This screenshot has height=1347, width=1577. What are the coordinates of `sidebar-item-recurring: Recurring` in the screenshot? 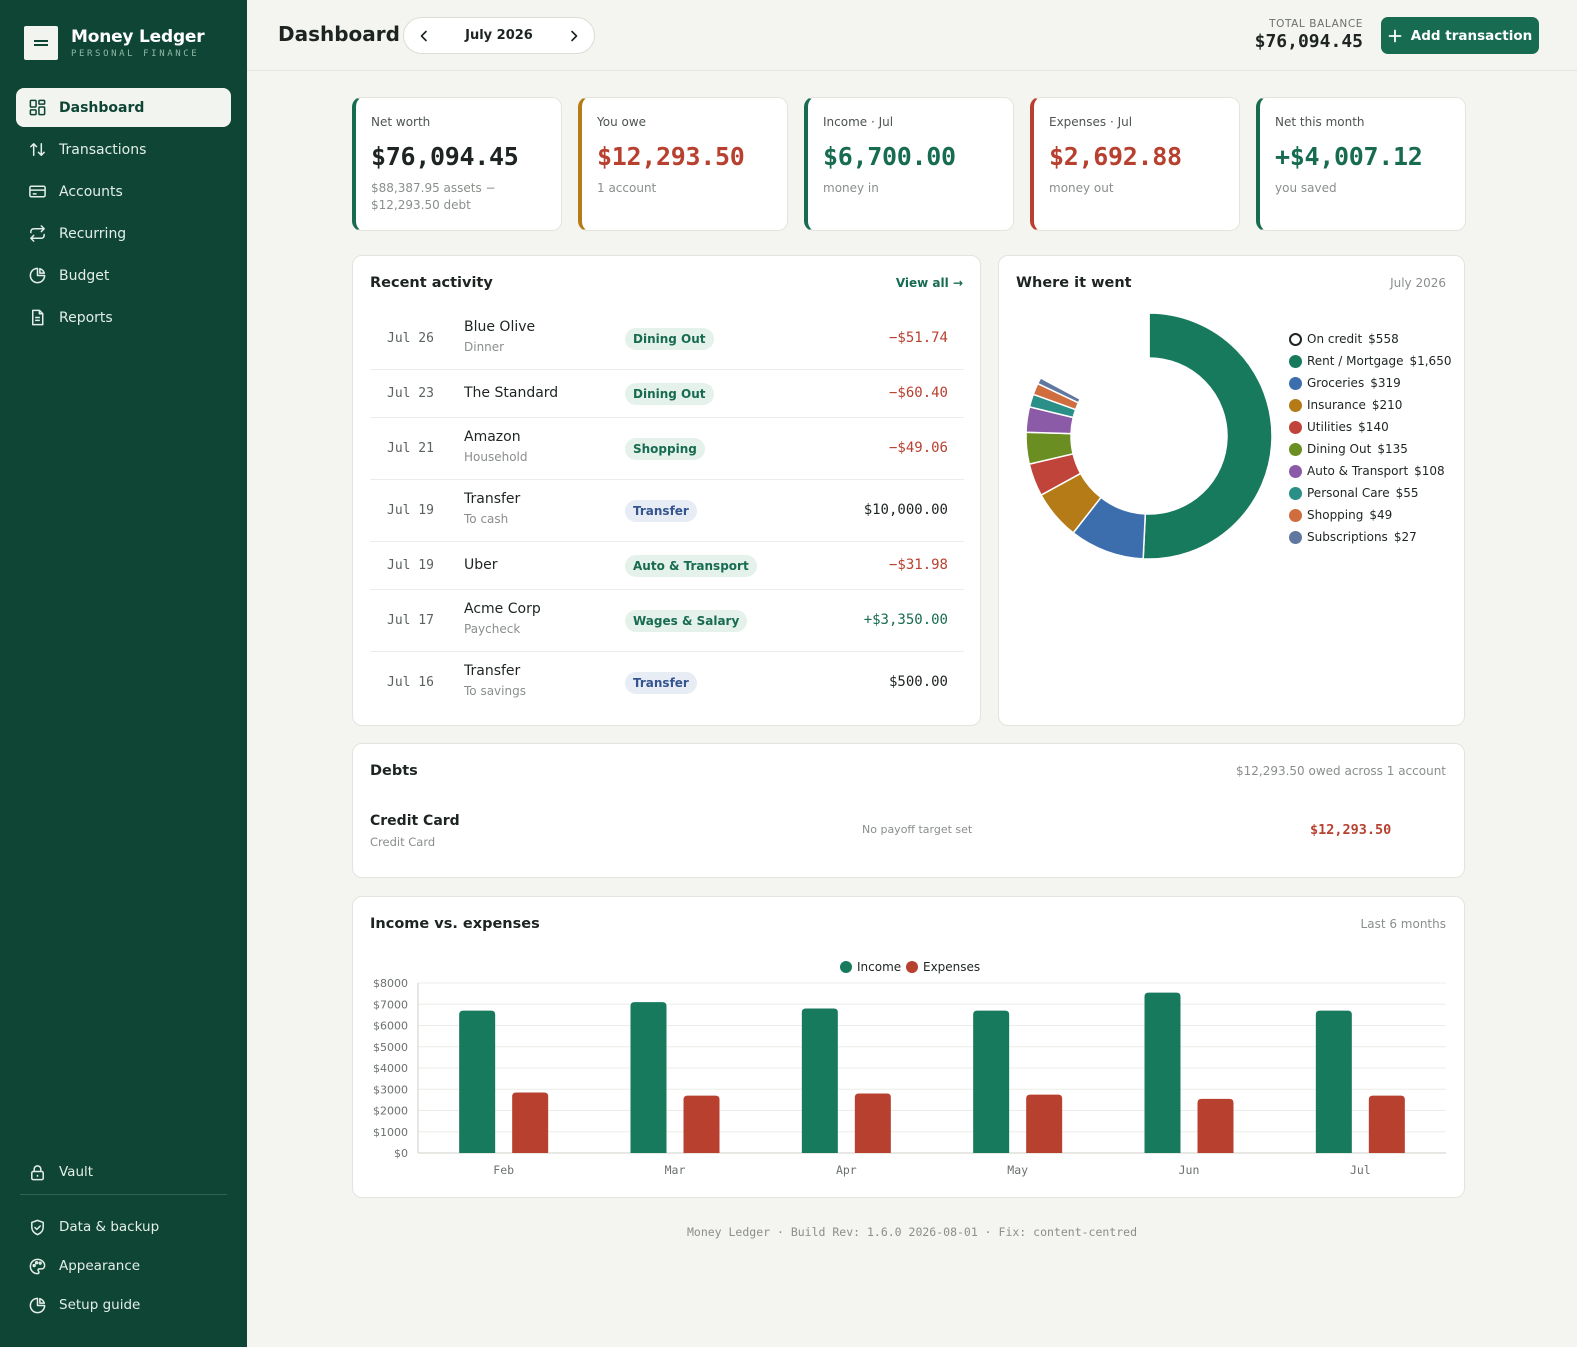 It's located at (123, 233).